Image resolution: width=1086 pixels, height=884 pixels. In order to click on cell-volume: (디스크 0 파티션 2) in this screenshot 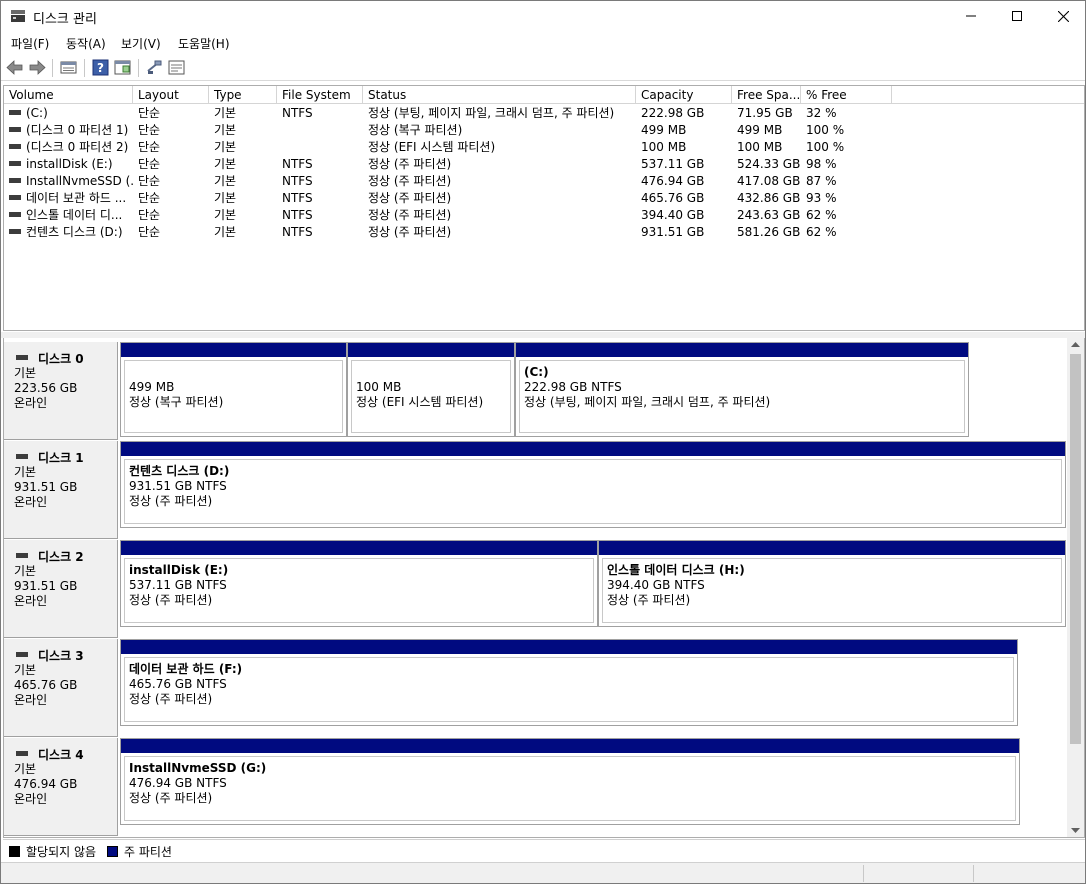, I will do `click(71, 147)`.